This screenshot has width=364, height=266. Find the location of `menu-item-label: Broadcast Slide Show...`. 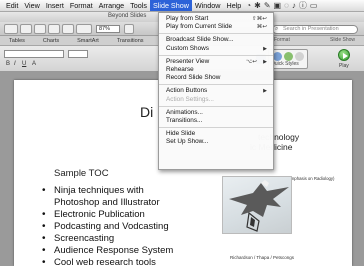

menu-item-label: Broadcast Slide Show... is located at coordinates (200, 40).